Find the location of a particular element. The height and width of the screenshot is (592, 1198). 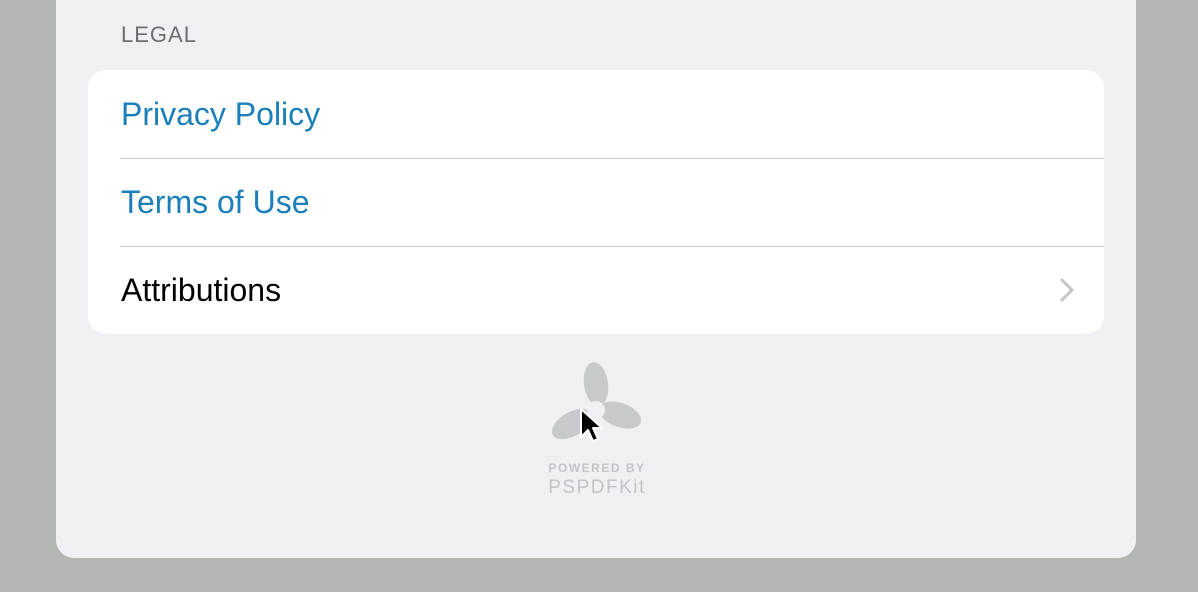

attributions-row: Attributions is located at coordinates (596, 290).